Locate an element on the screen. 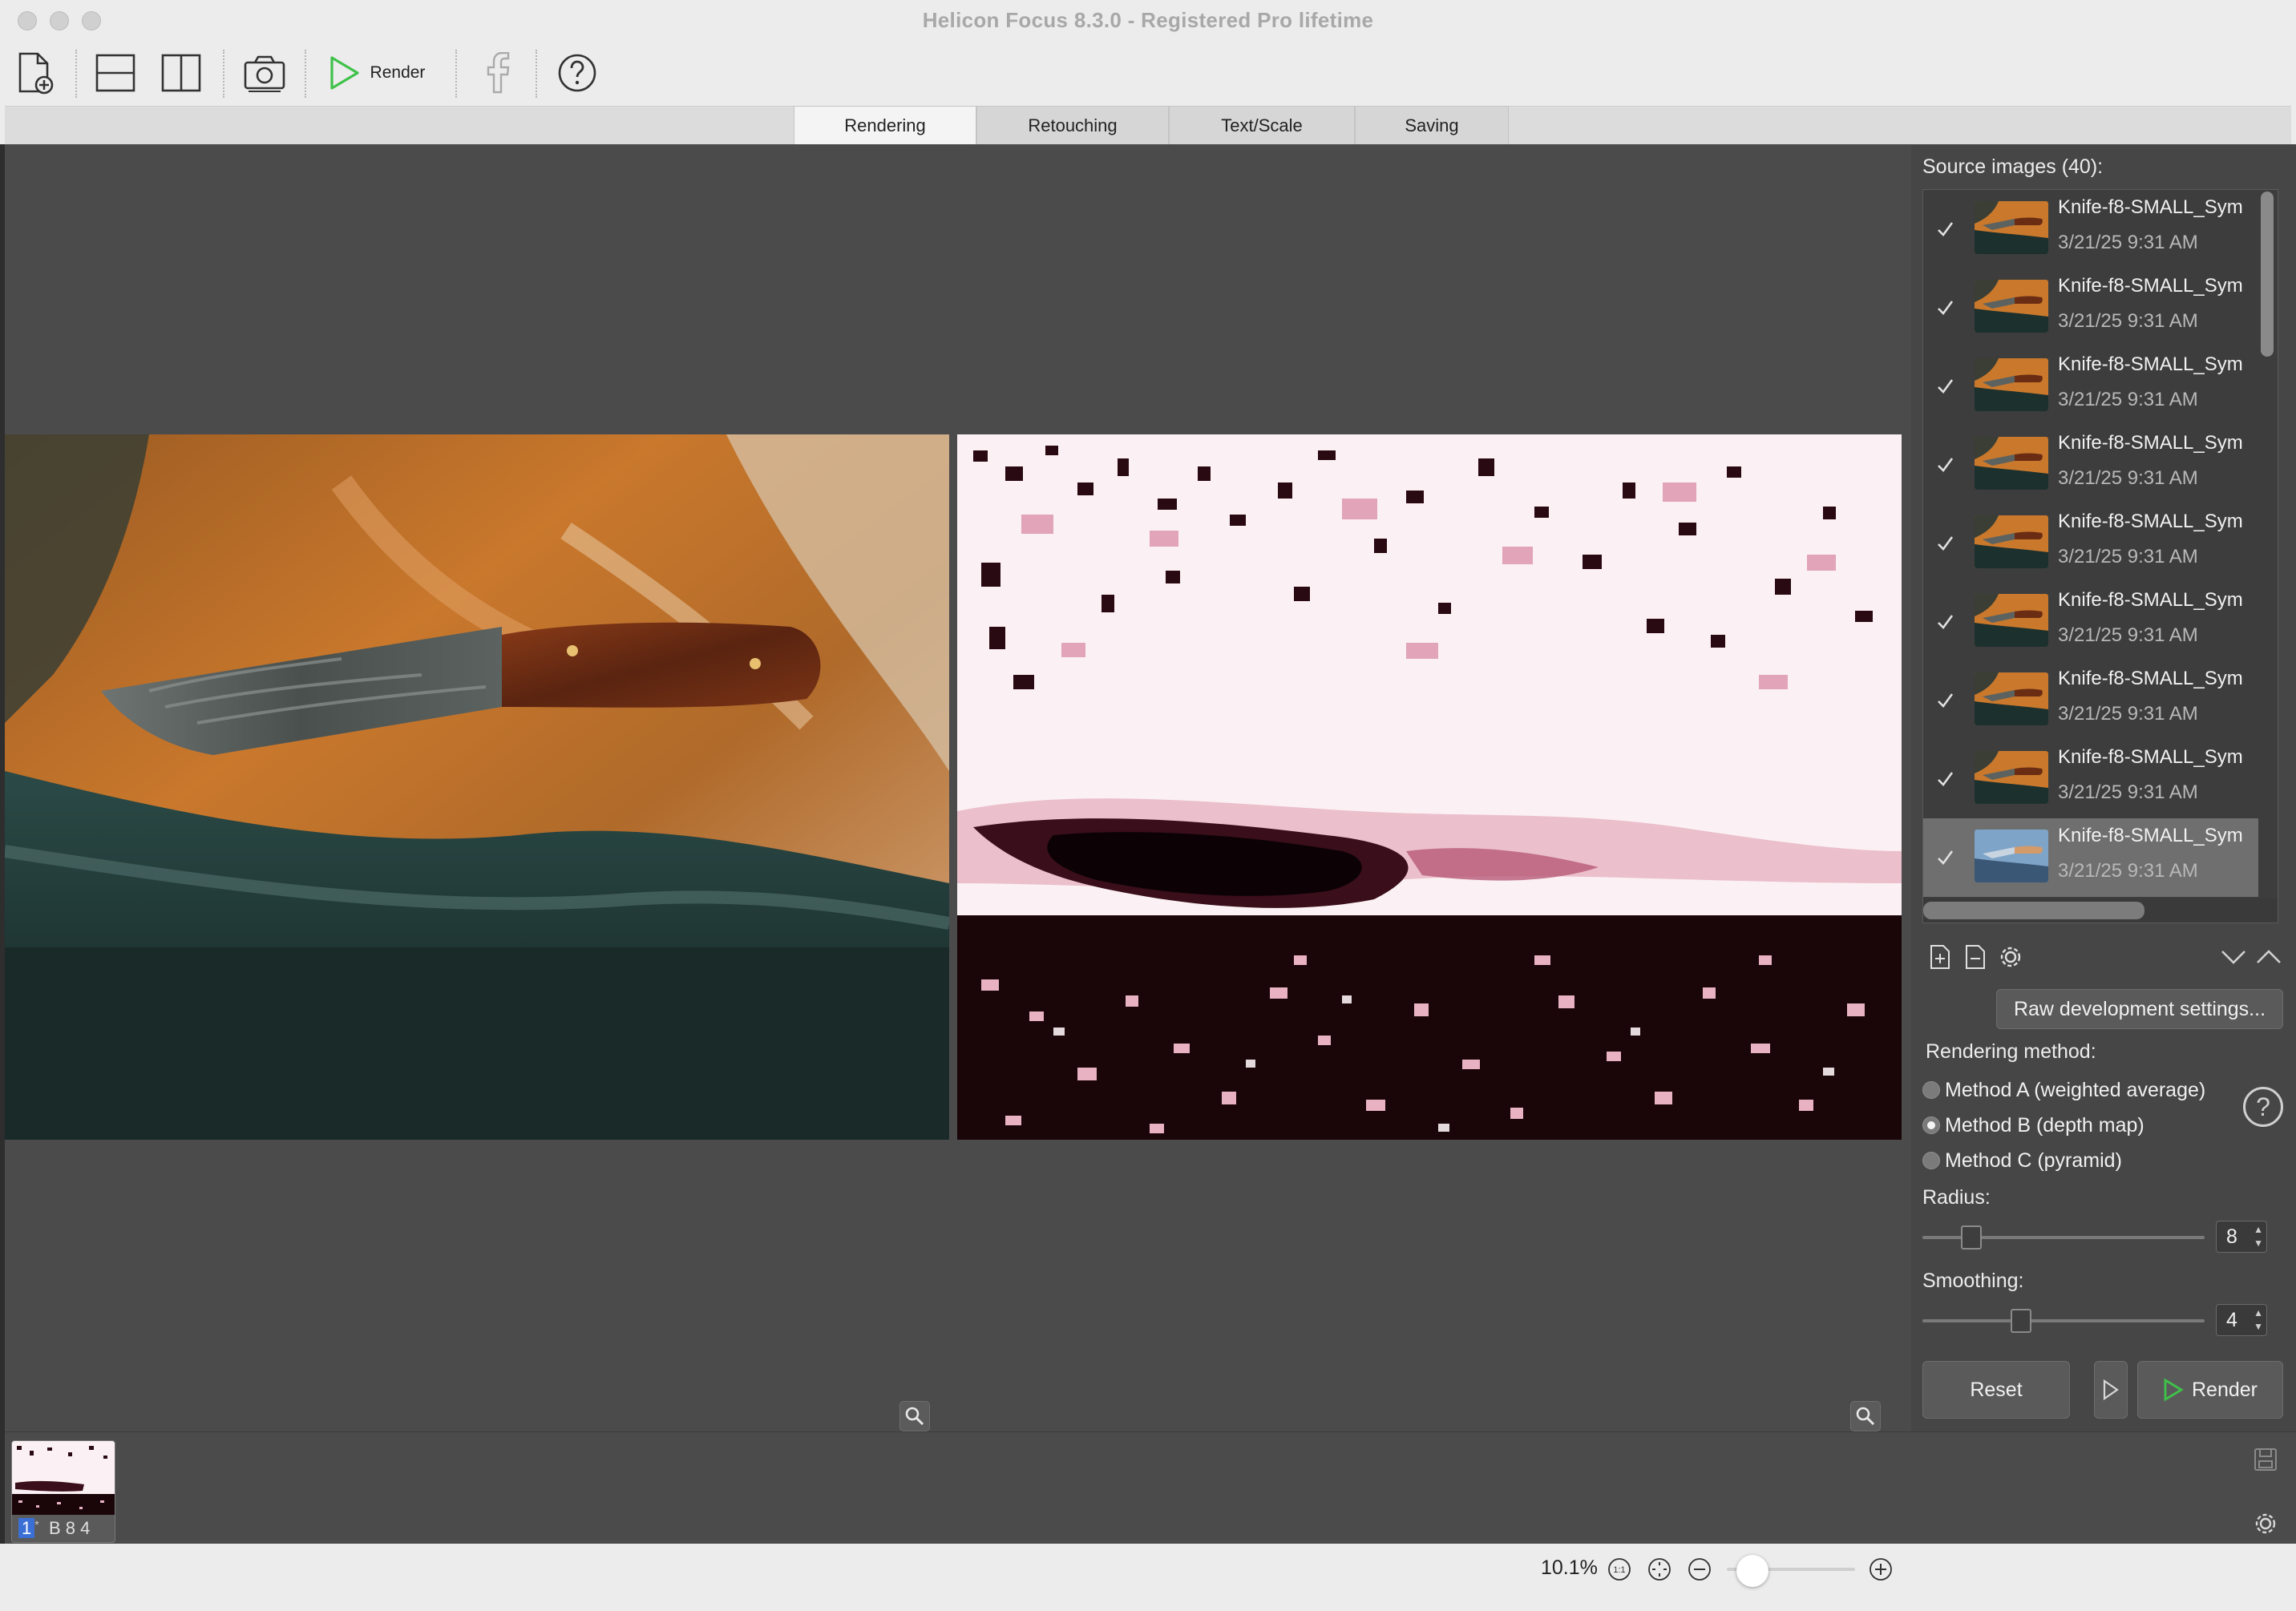  add-source-button is located at coordinates (1940, 957).